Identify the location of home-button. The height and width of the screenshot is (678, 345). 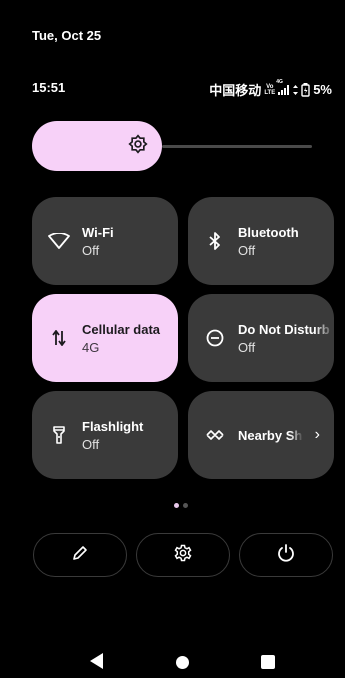
(182, 662).